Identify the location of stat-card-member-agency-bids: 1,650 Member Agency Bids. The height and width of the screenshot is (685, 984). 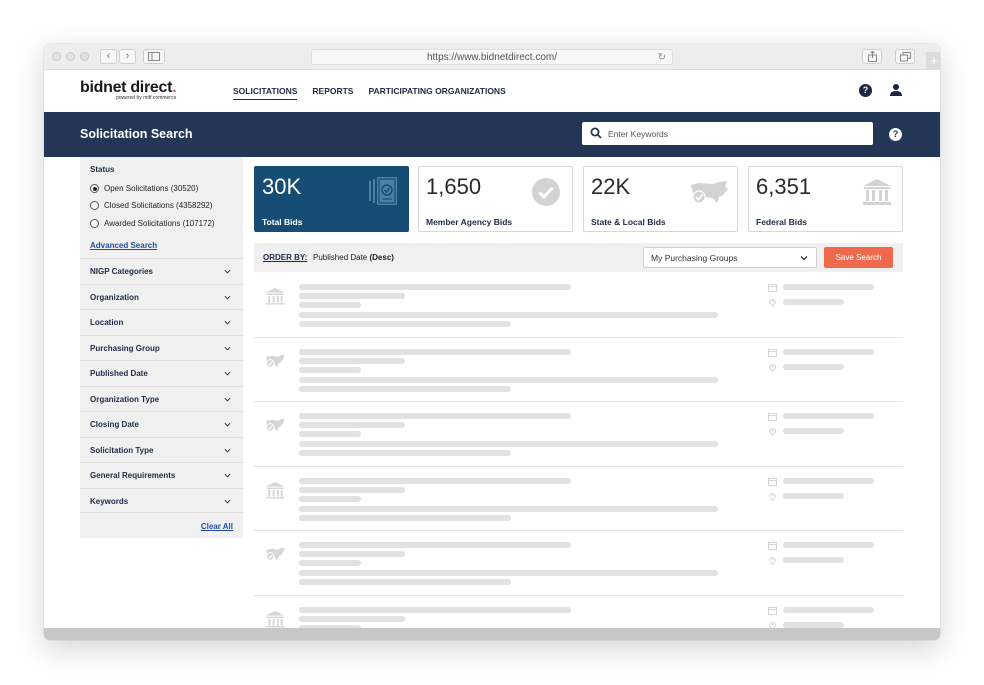
(495, 199).